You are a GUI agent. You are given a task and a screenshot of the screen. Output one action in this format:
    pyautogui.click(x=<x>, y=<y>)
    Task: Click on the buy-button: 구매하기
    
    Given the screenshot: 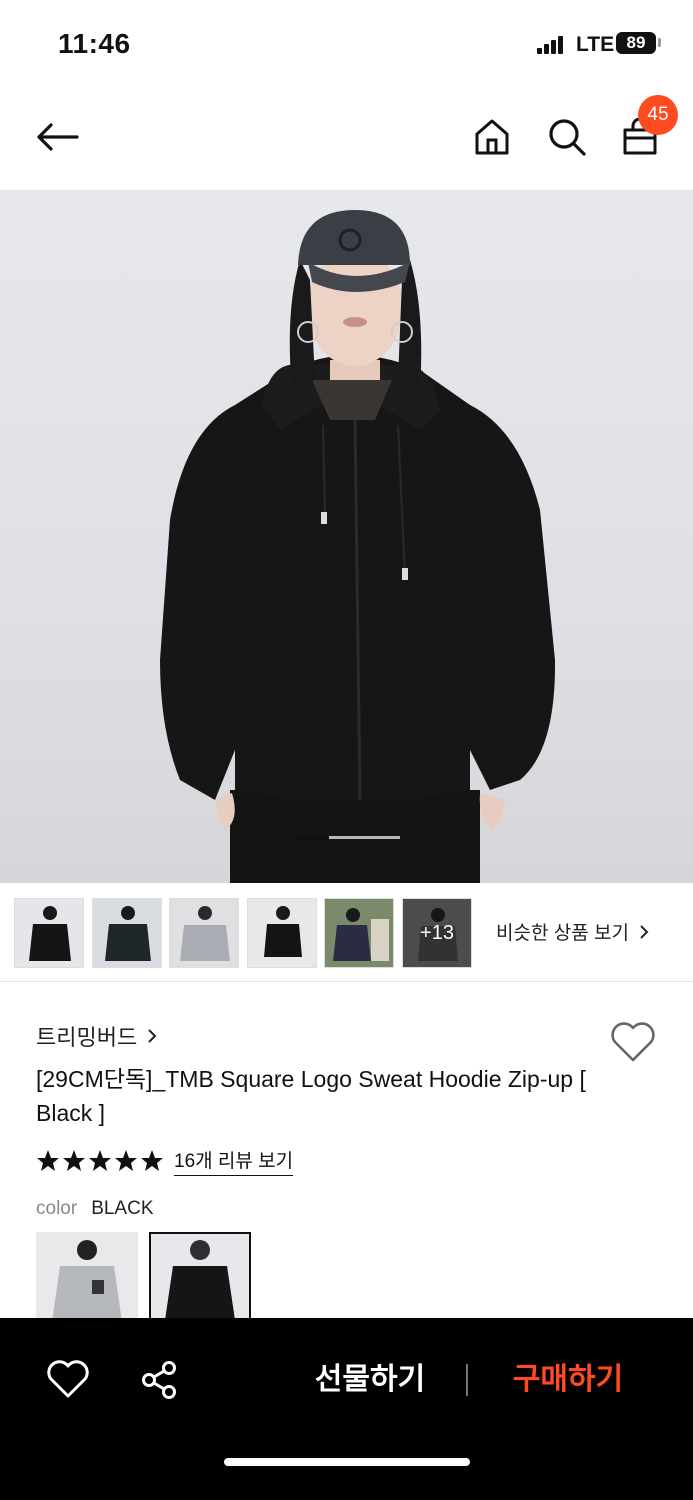 What is the action you would take?
    pyautogui.click(x=568, y=1380)
    